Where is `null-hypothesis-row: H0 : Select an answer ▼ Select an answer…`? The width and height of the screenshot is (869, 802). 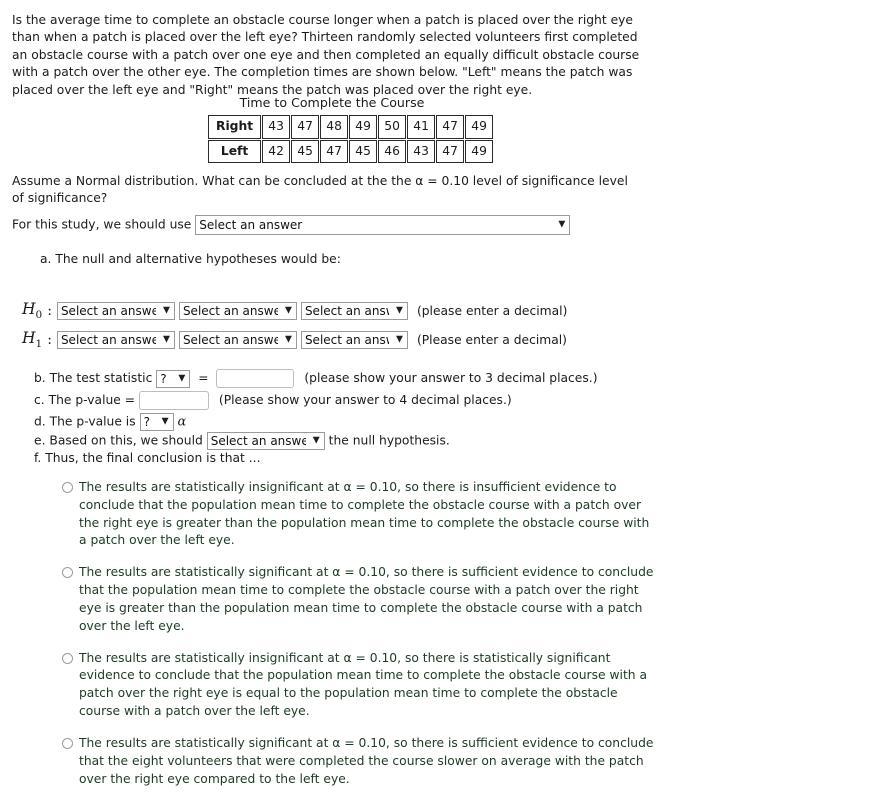
null-hypothesis-row: H0 : Select an answer ▼ Select an answer… is located at coordinates (294, 311).